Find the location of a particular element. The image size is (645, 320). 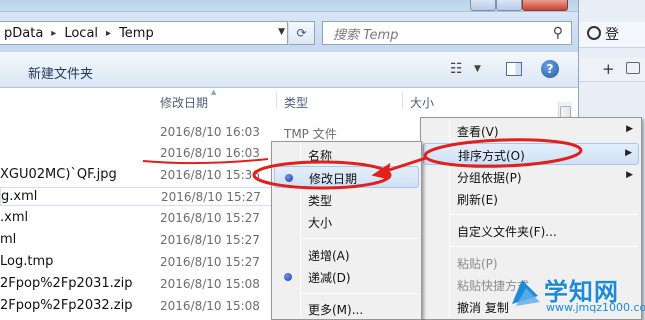

watermark: 学知网 www.jmqz1000.com is located at coordinates (574, 295).